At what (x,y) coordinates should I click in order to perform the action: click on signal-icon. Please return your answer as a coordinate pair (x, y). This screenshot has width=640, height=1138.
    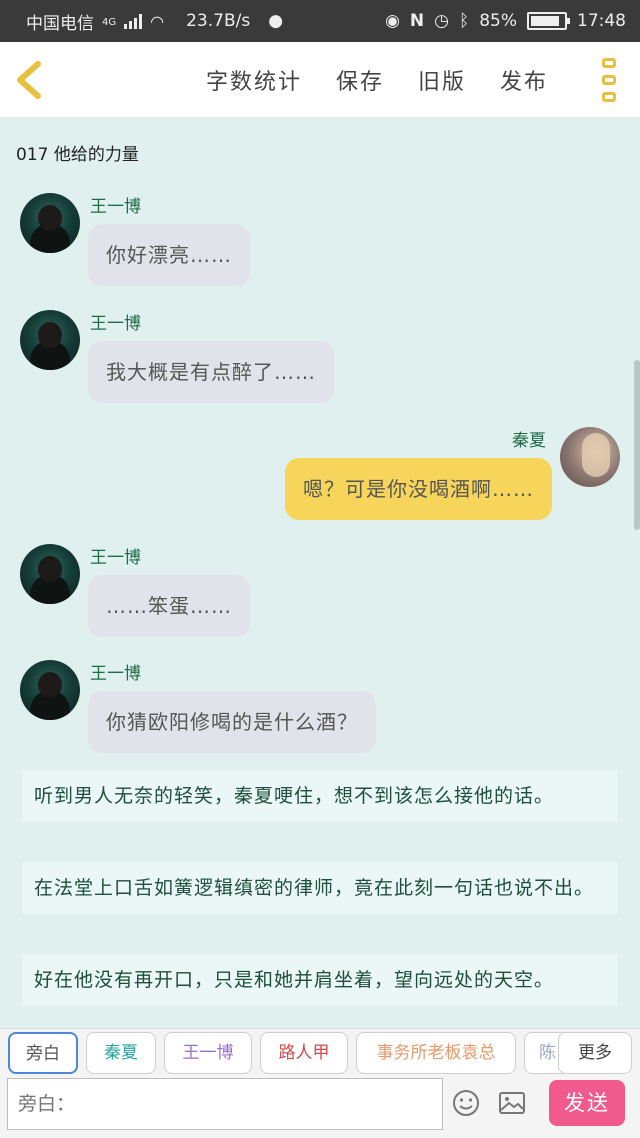
    Looking at the image, I should click on (133, 21).